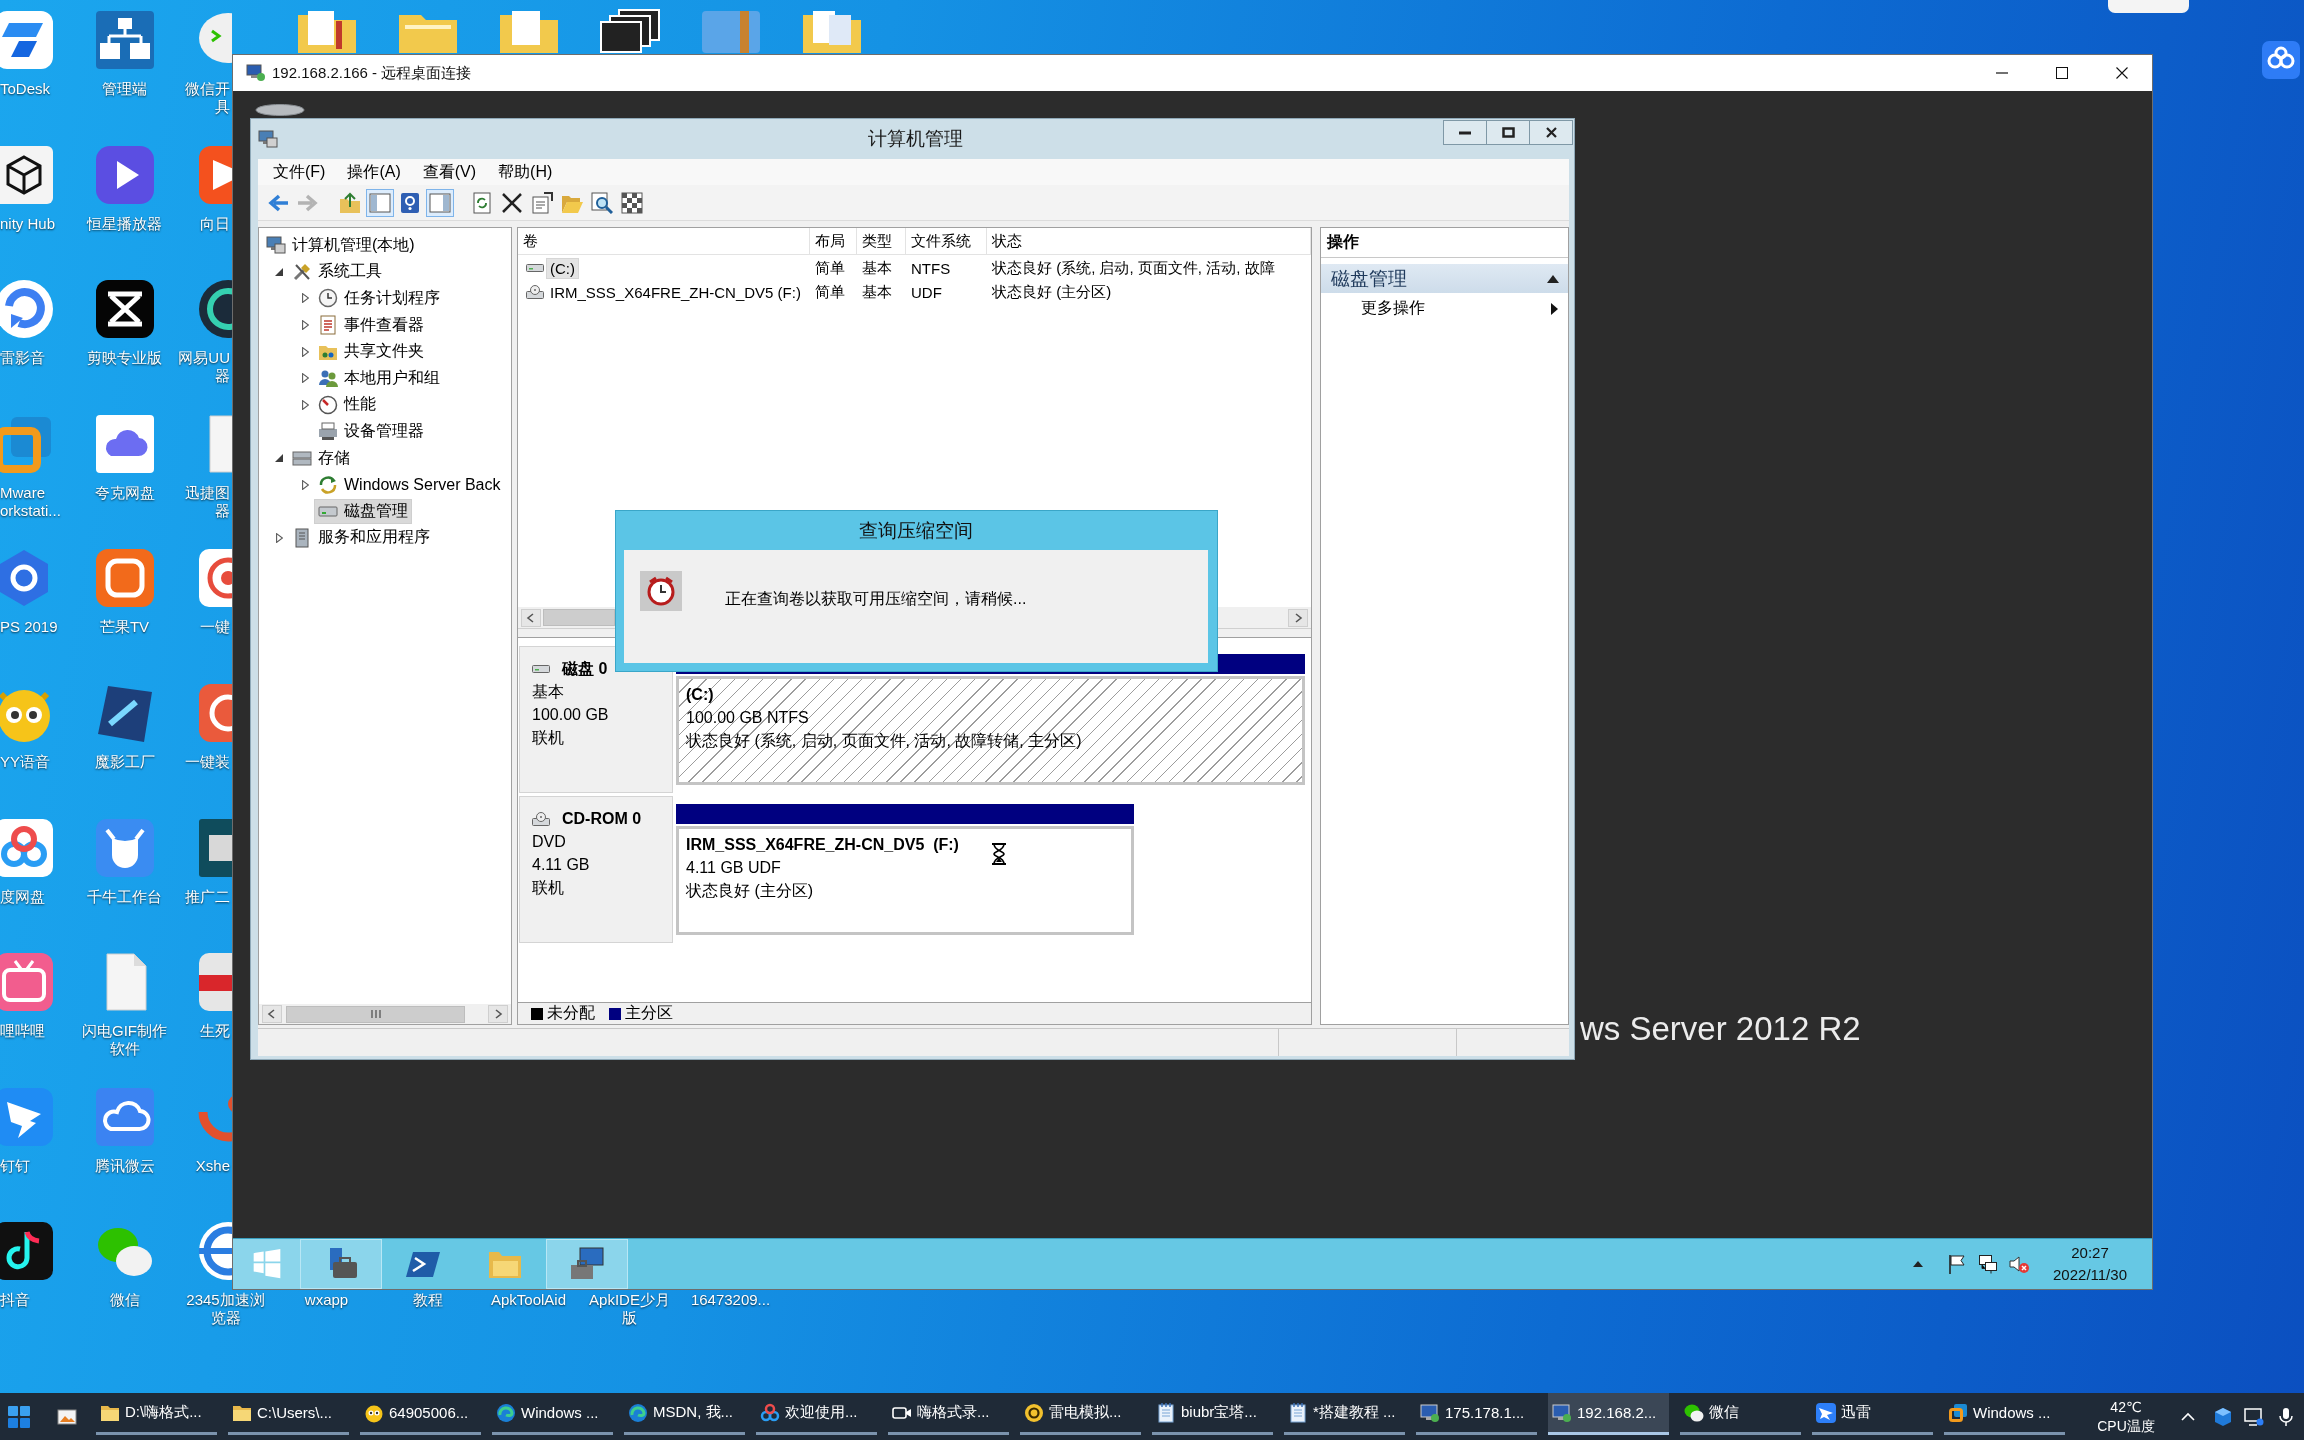 This screenshot has height=1440, width=2304. Describe the element at coordinates (562, 268) in the screenshot. I see `volume-name: (C:)` at that location.